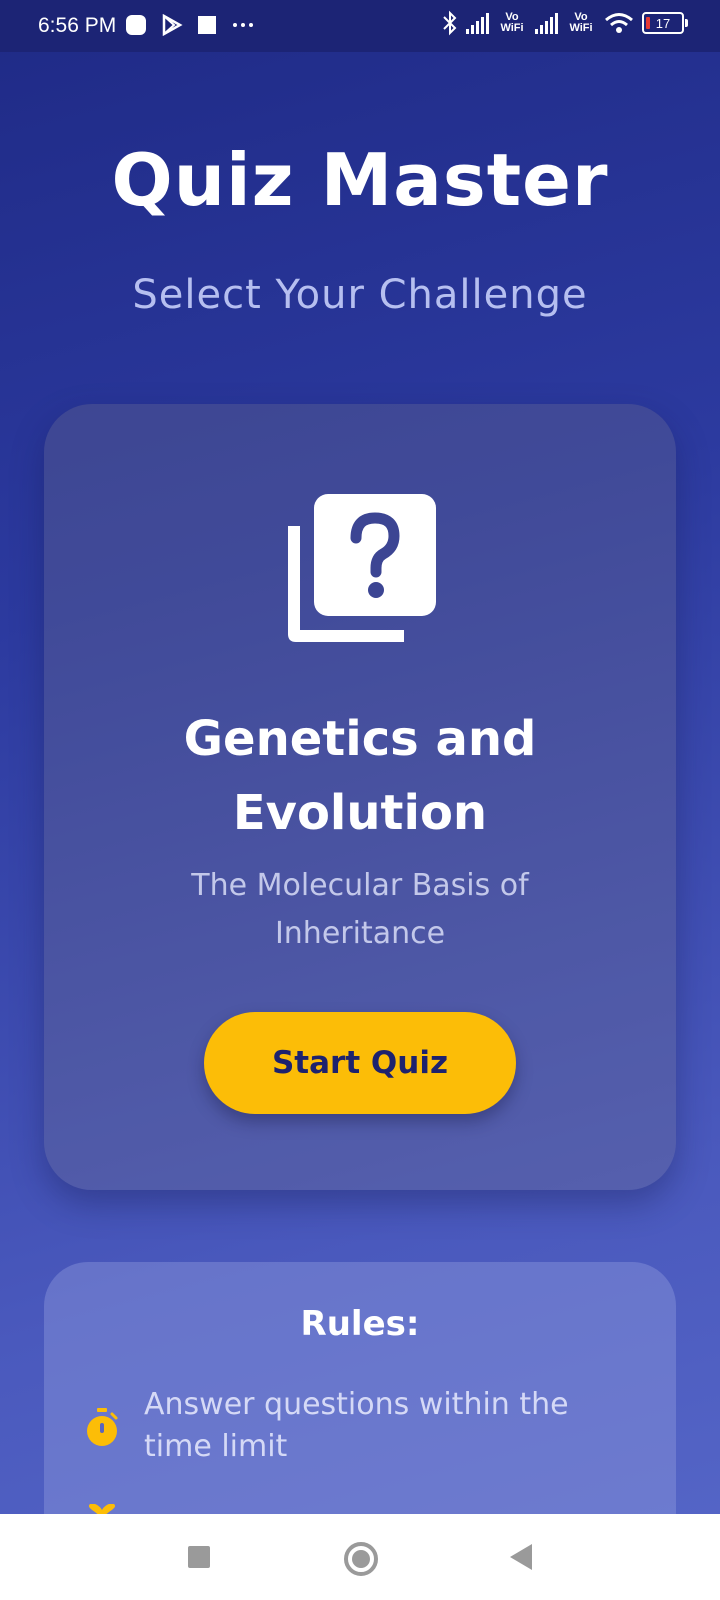 The image size is (720, 1600). Describe the element at coordinates (360, 295) in the screenshot. I see `page-subtitle: Select Your Challenge` at that location.